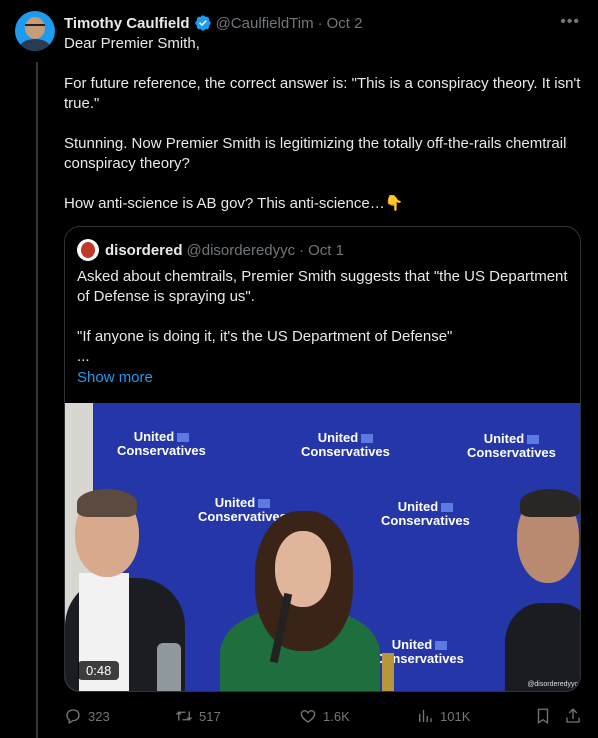 This screenshot has height=738, width=598. I want to click on author-name: Timothy Caulfield, so click(127, 23).